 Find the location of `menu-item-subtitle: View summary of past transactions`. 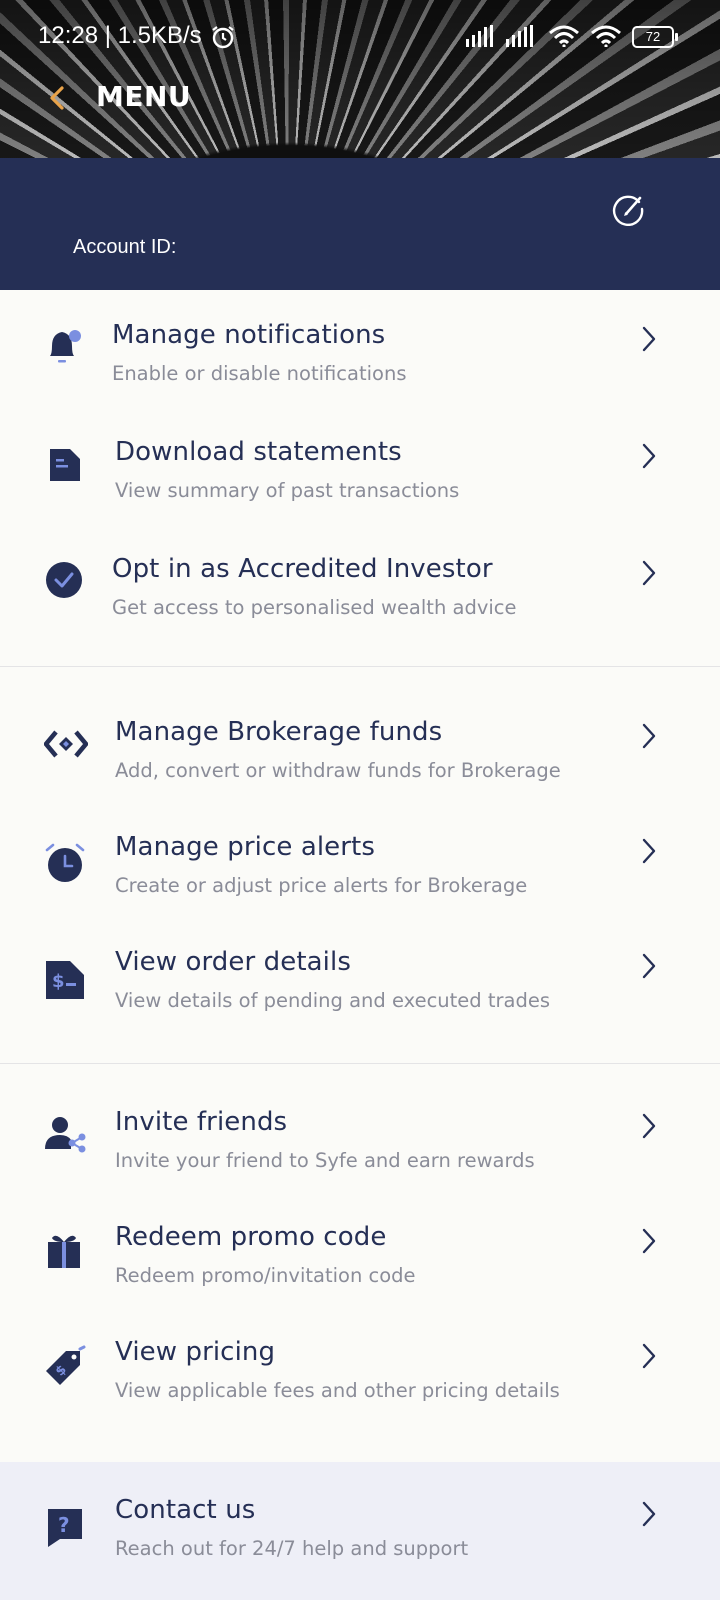

menu-item-subtitle: View summary of past transactions is located at coordinates (287, 490).